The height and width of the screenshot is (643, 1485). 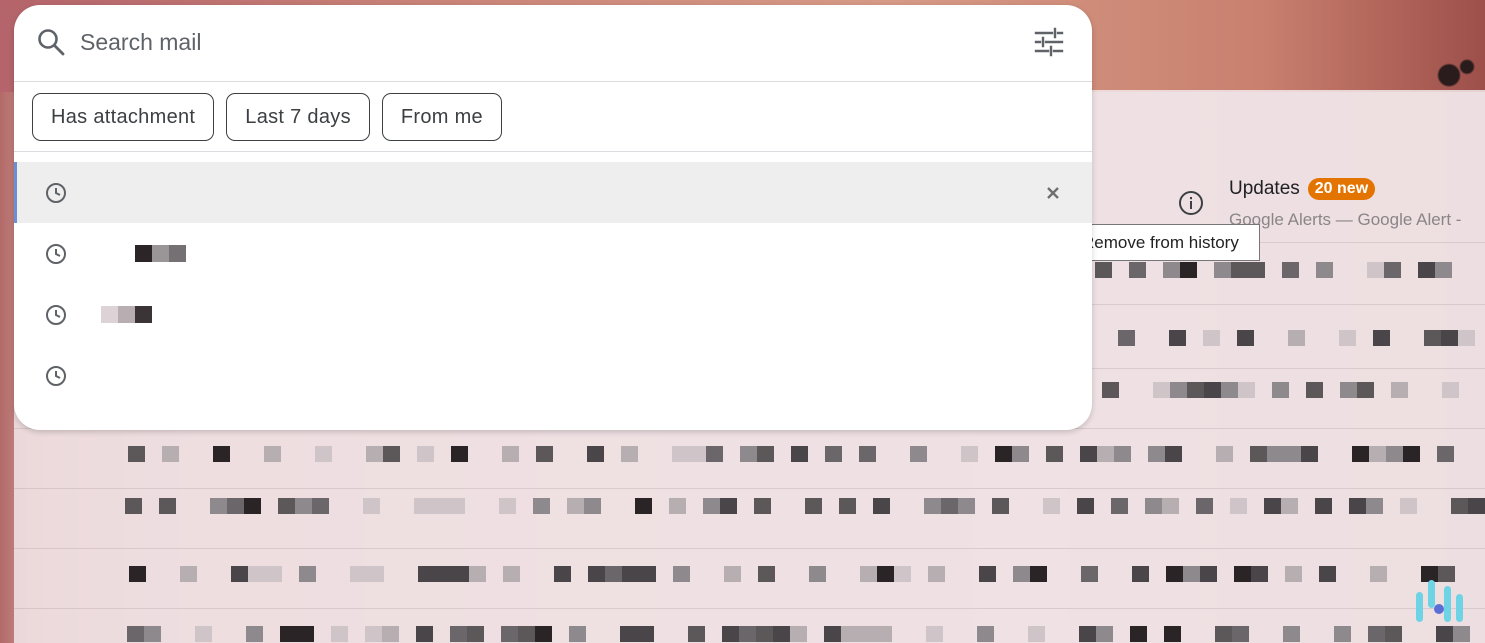 I want to click on info-icon, so click(x=1191, y=203).